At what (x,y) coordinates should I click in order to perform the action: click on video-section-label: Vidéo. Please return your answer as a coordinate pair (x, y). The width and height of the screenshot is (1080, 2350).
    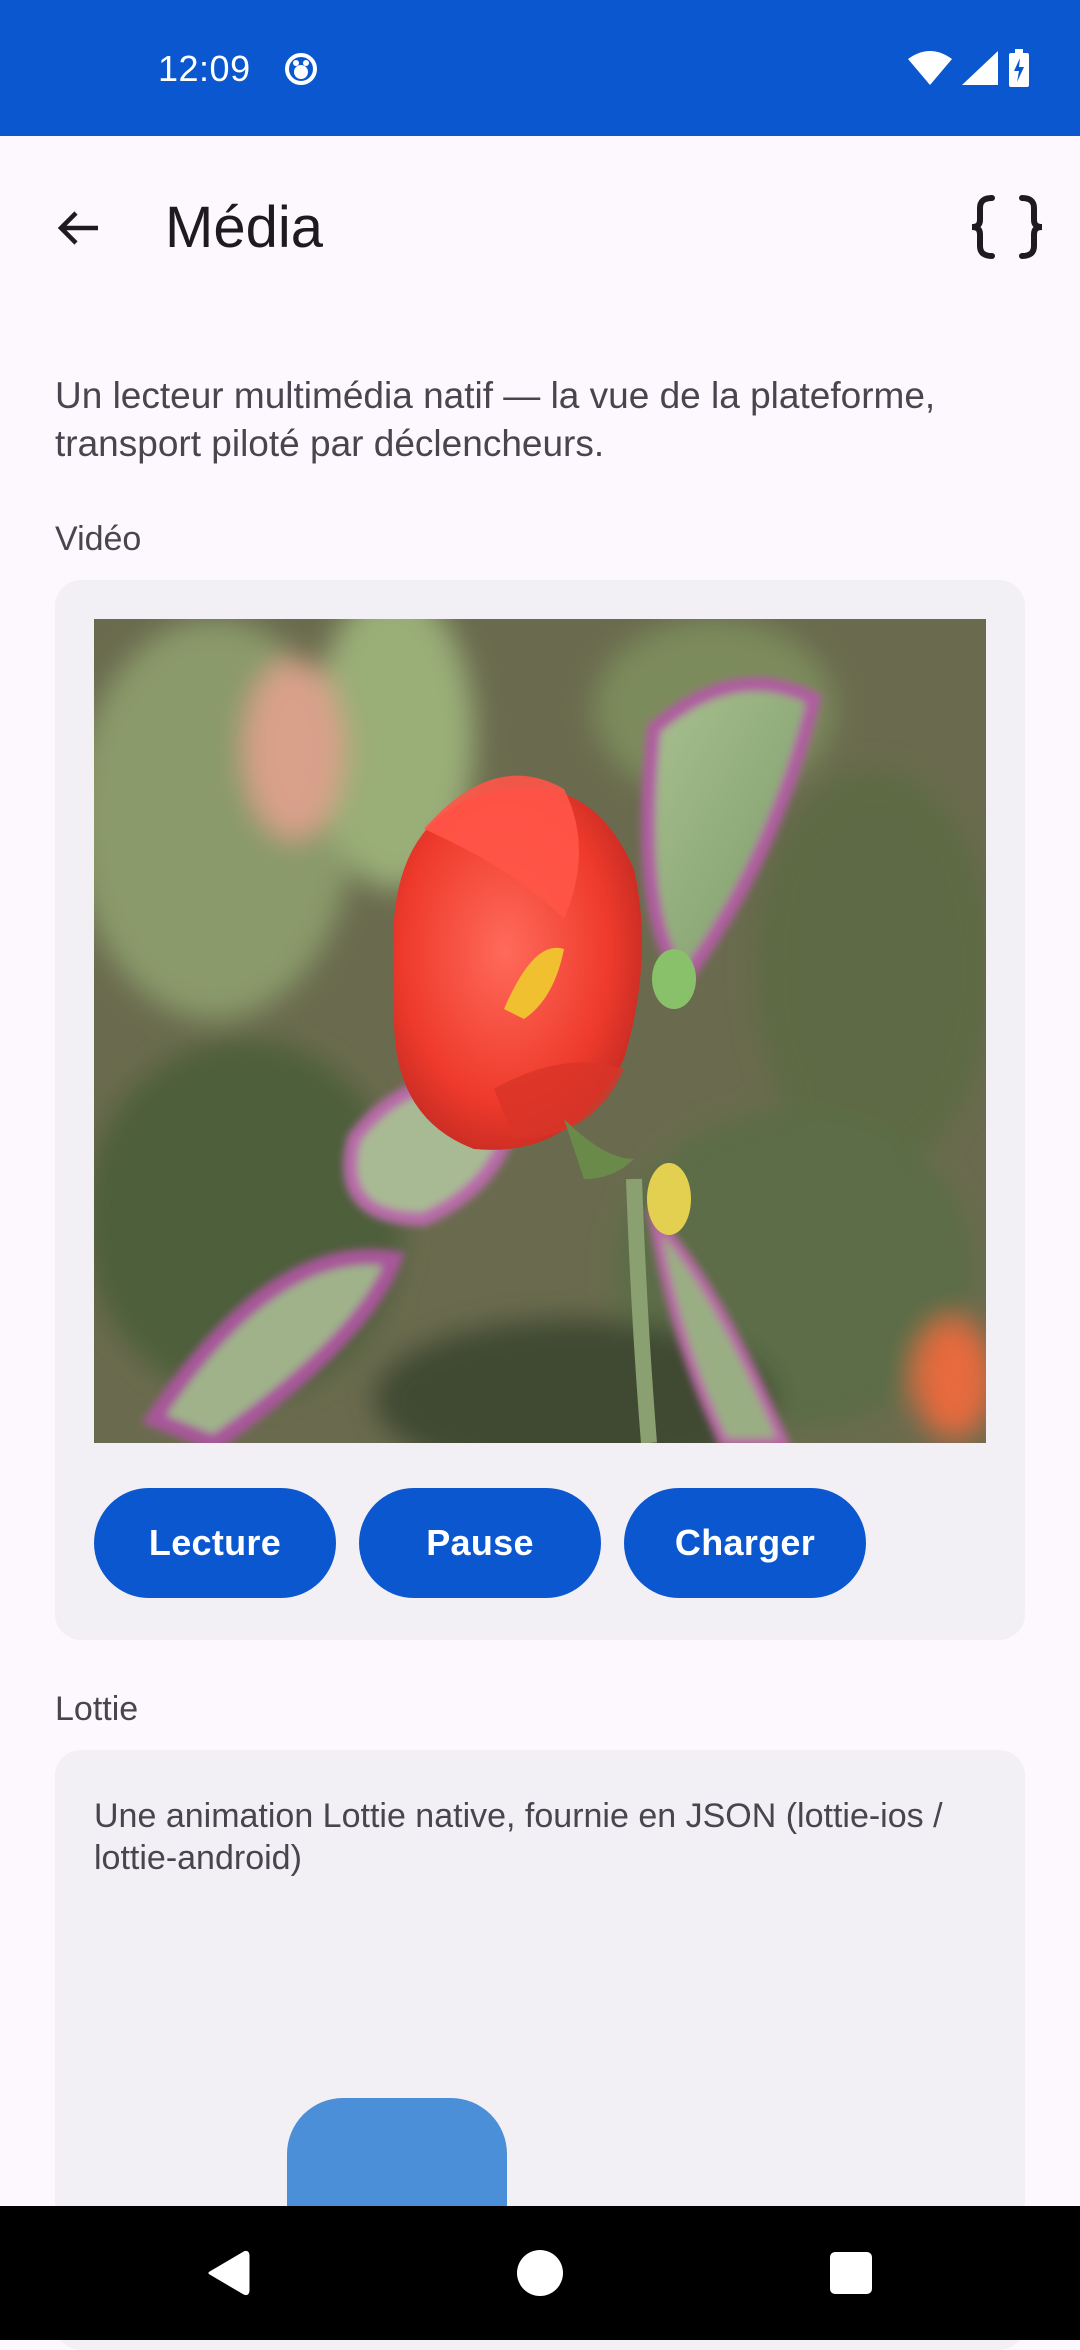
    Looking at the image, I should click on (98, 539).